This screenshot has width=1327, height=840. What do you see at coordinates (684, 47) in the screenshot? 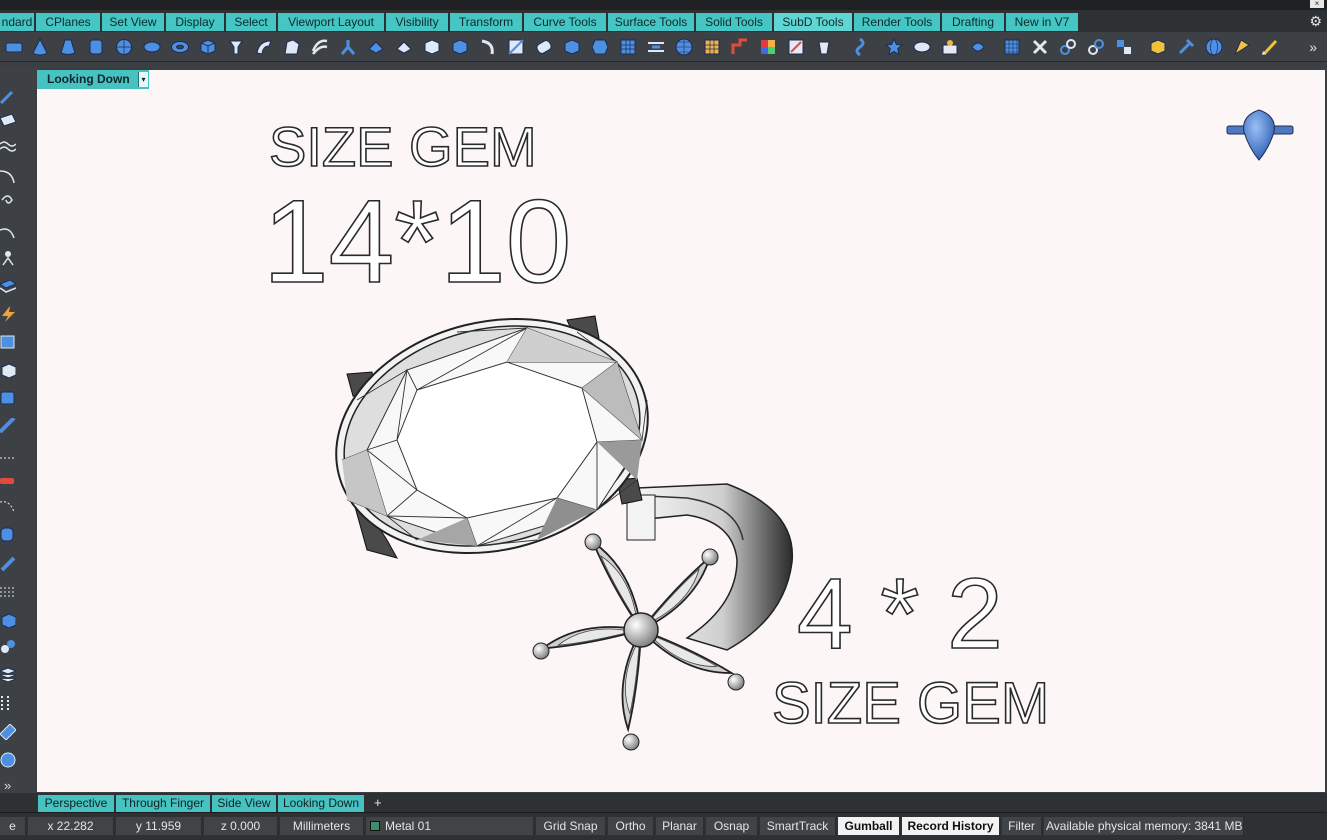
I see `mesh-sphere-icon` at bounding box center [684, 47].